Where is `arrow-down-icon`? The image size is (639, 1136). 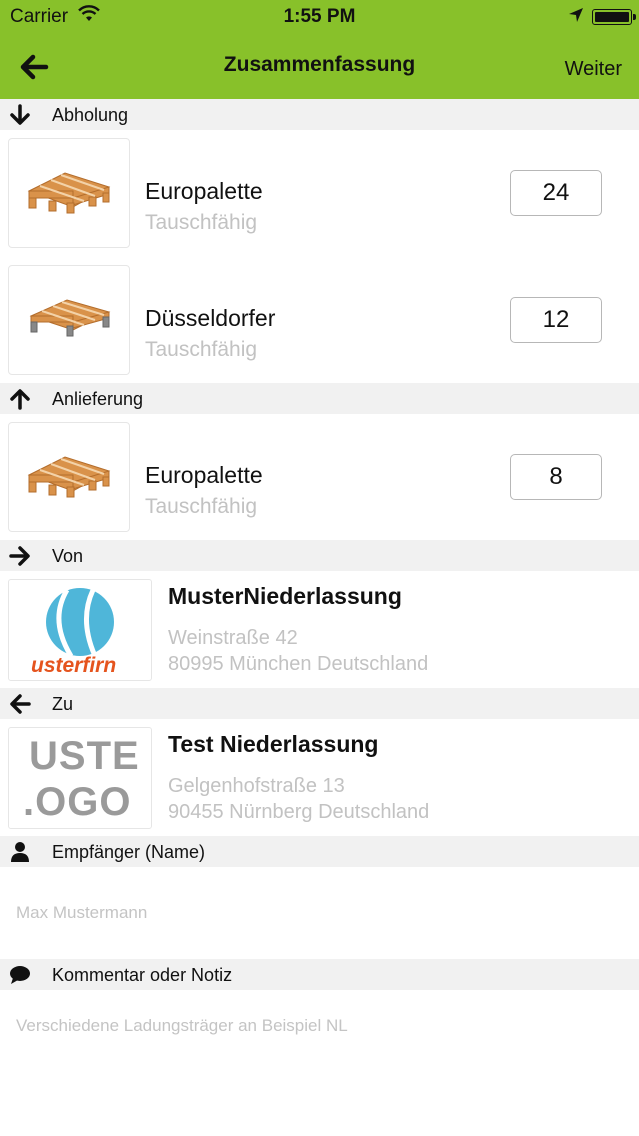
arrow-down-icon is located at coordinates (20, 115).